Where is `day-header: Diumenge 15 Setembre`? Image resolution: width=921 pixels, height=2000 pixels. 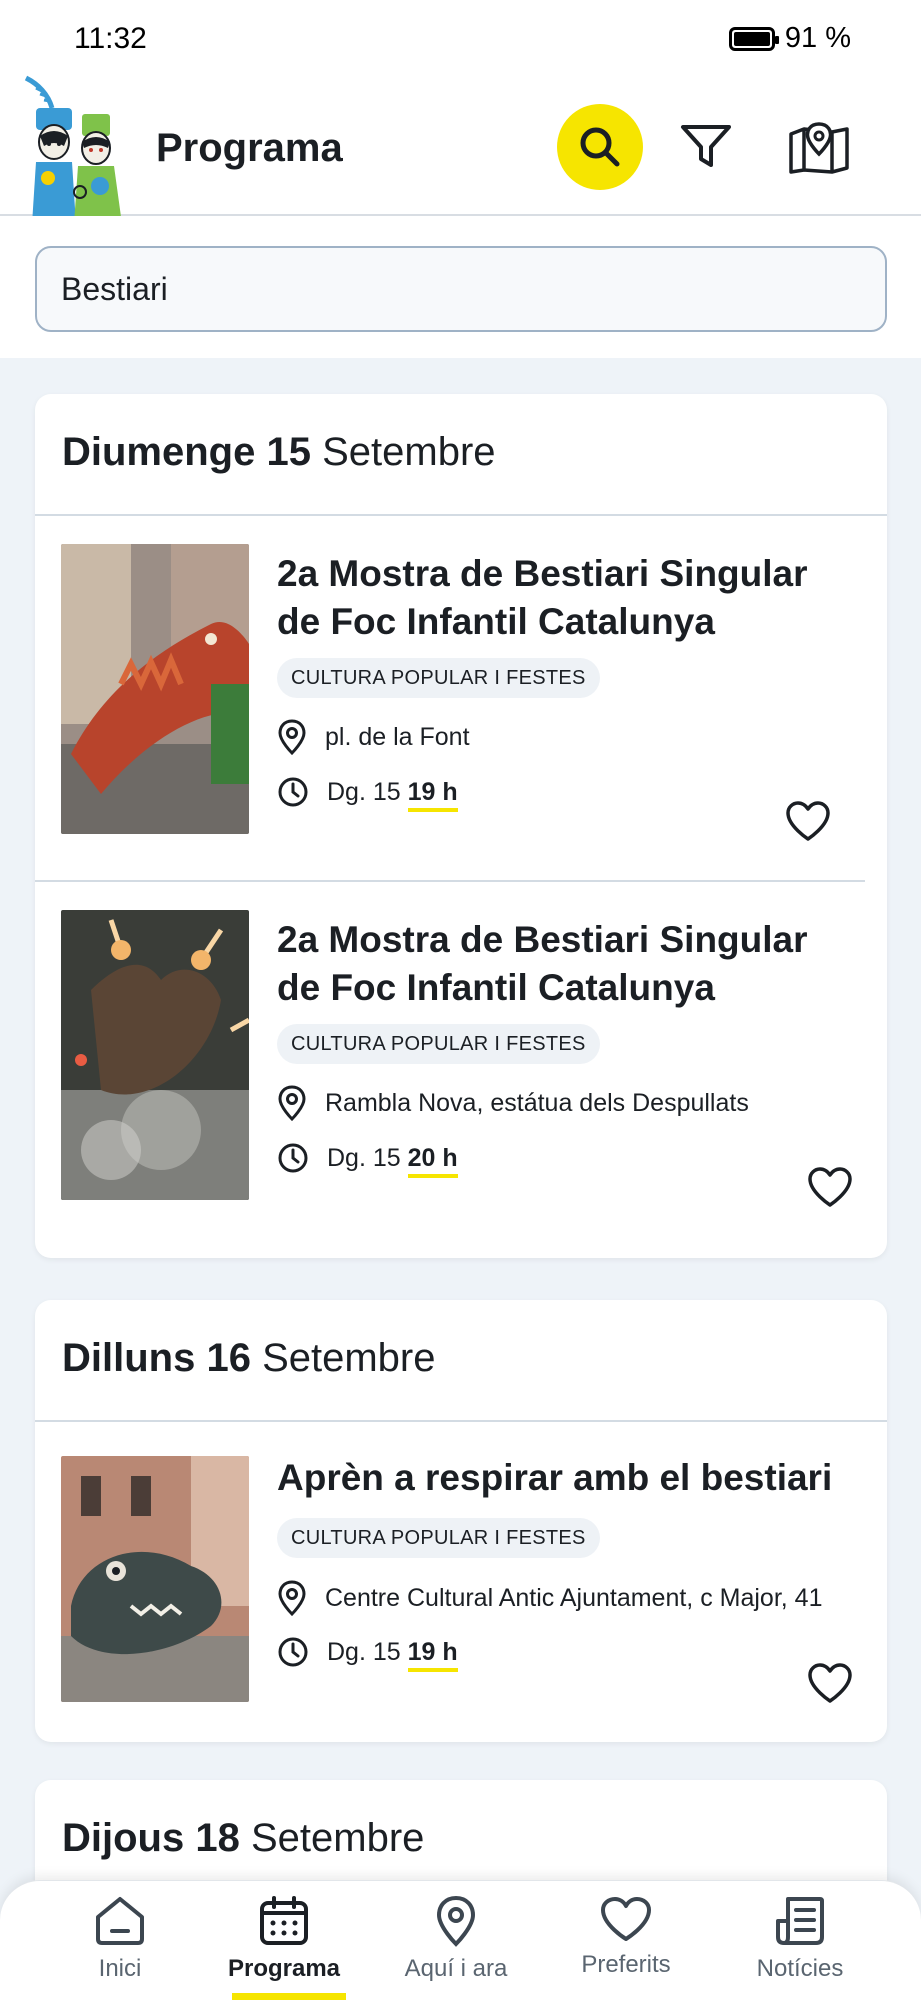
day-header: Diumenge 15 Setembre is located at coordinates (461, 455).